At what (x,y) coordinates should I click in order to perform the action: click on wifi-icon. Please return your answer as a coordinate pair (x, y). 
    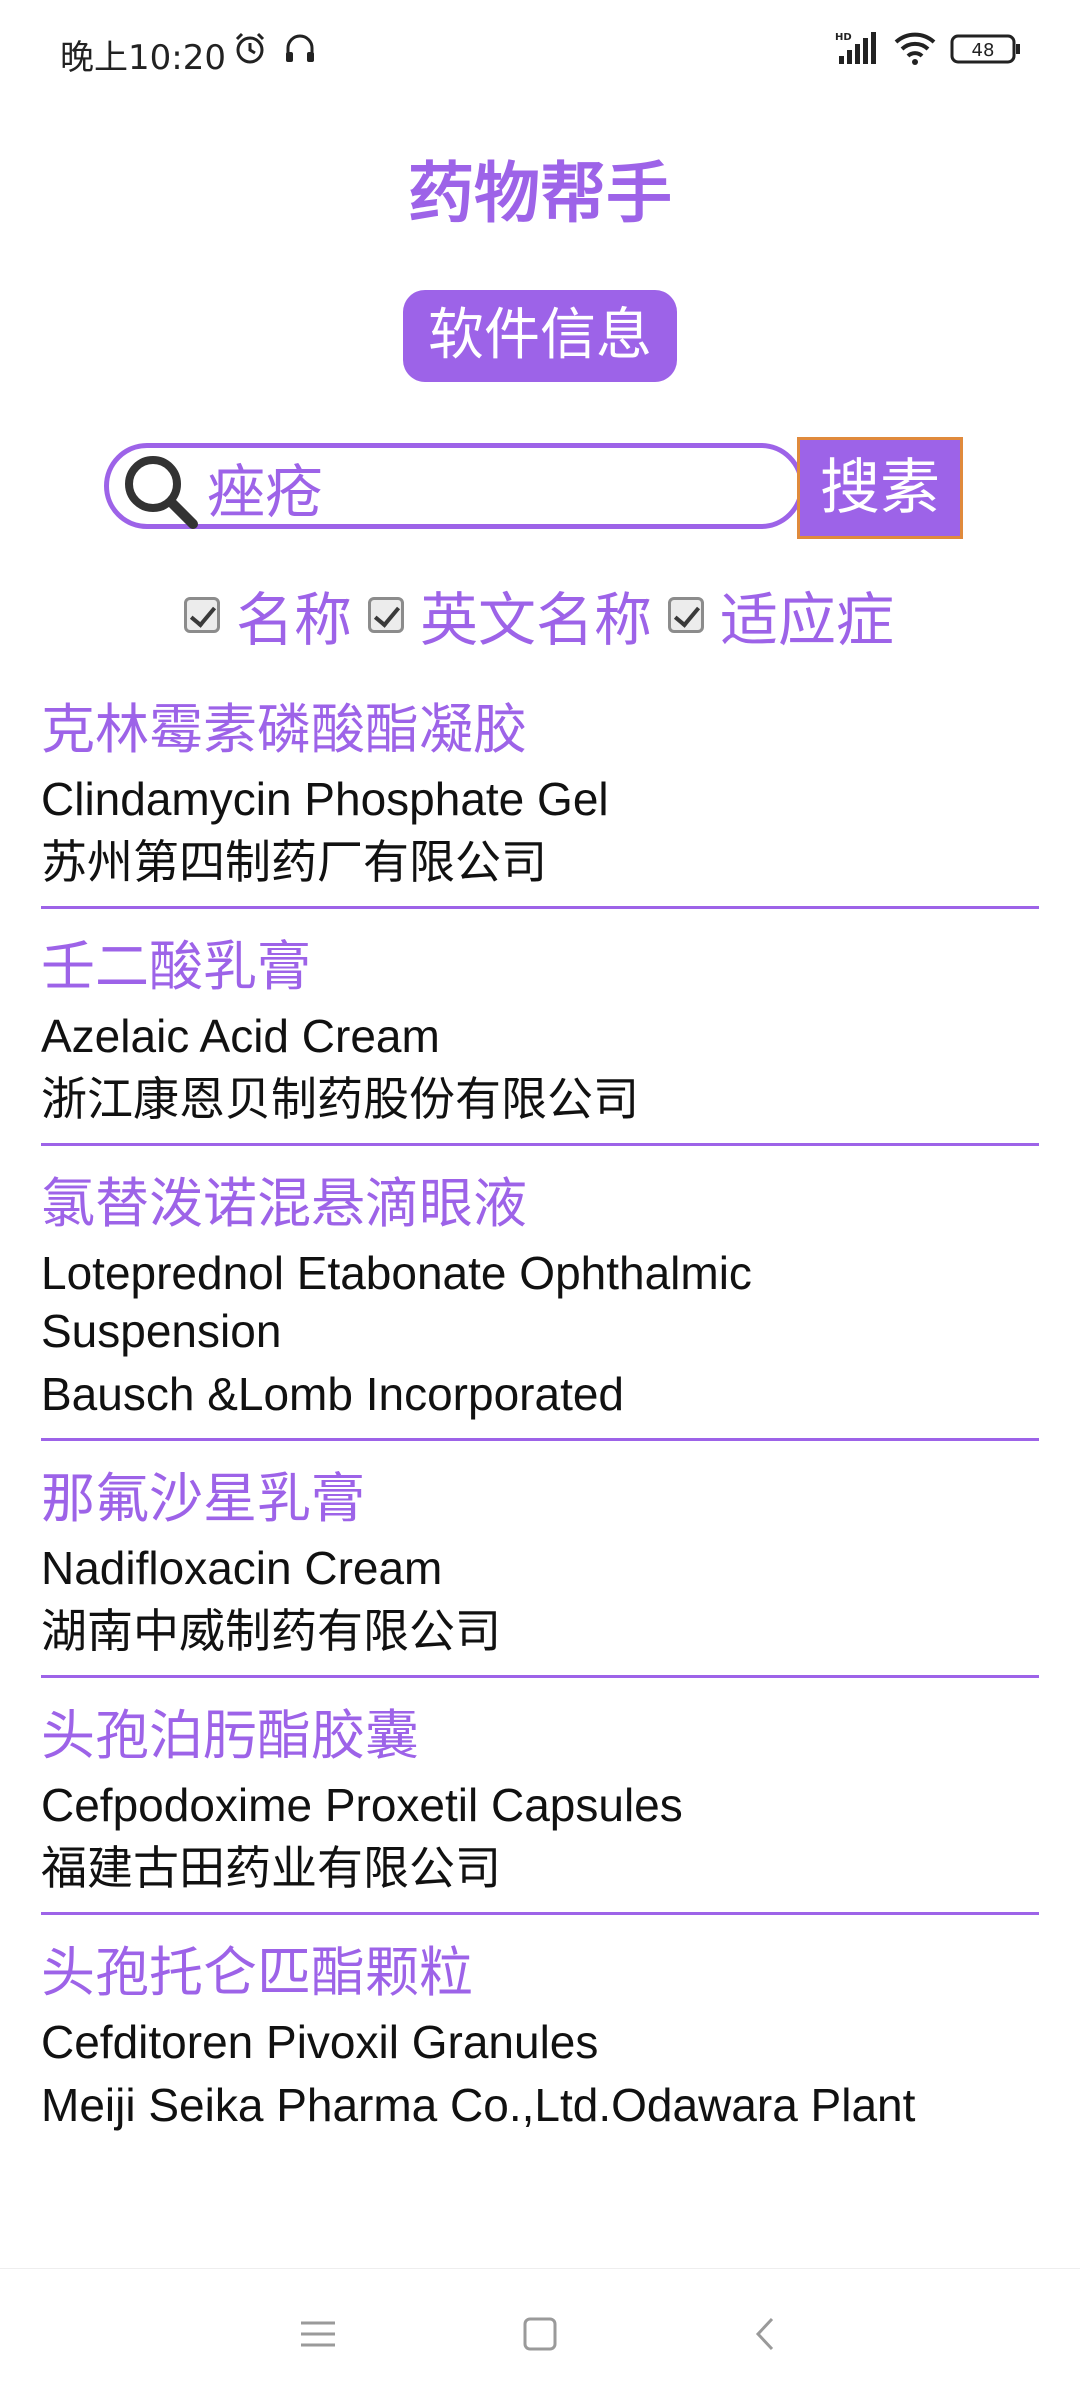
    Looking at the image, I should click on (915, 50).